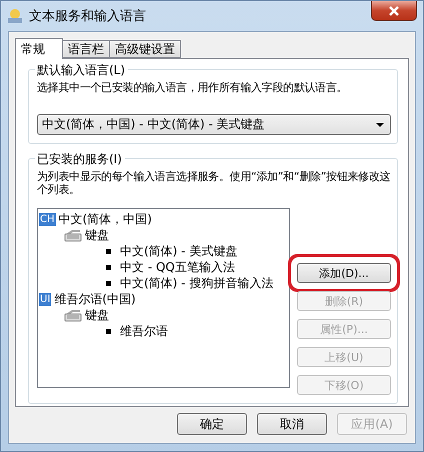 This screenshot has height=452, width=424. Describe the element at coordinates (95, 299) in the screenshot. I see `tree-item: 维吾尔语(中国)` at that location.